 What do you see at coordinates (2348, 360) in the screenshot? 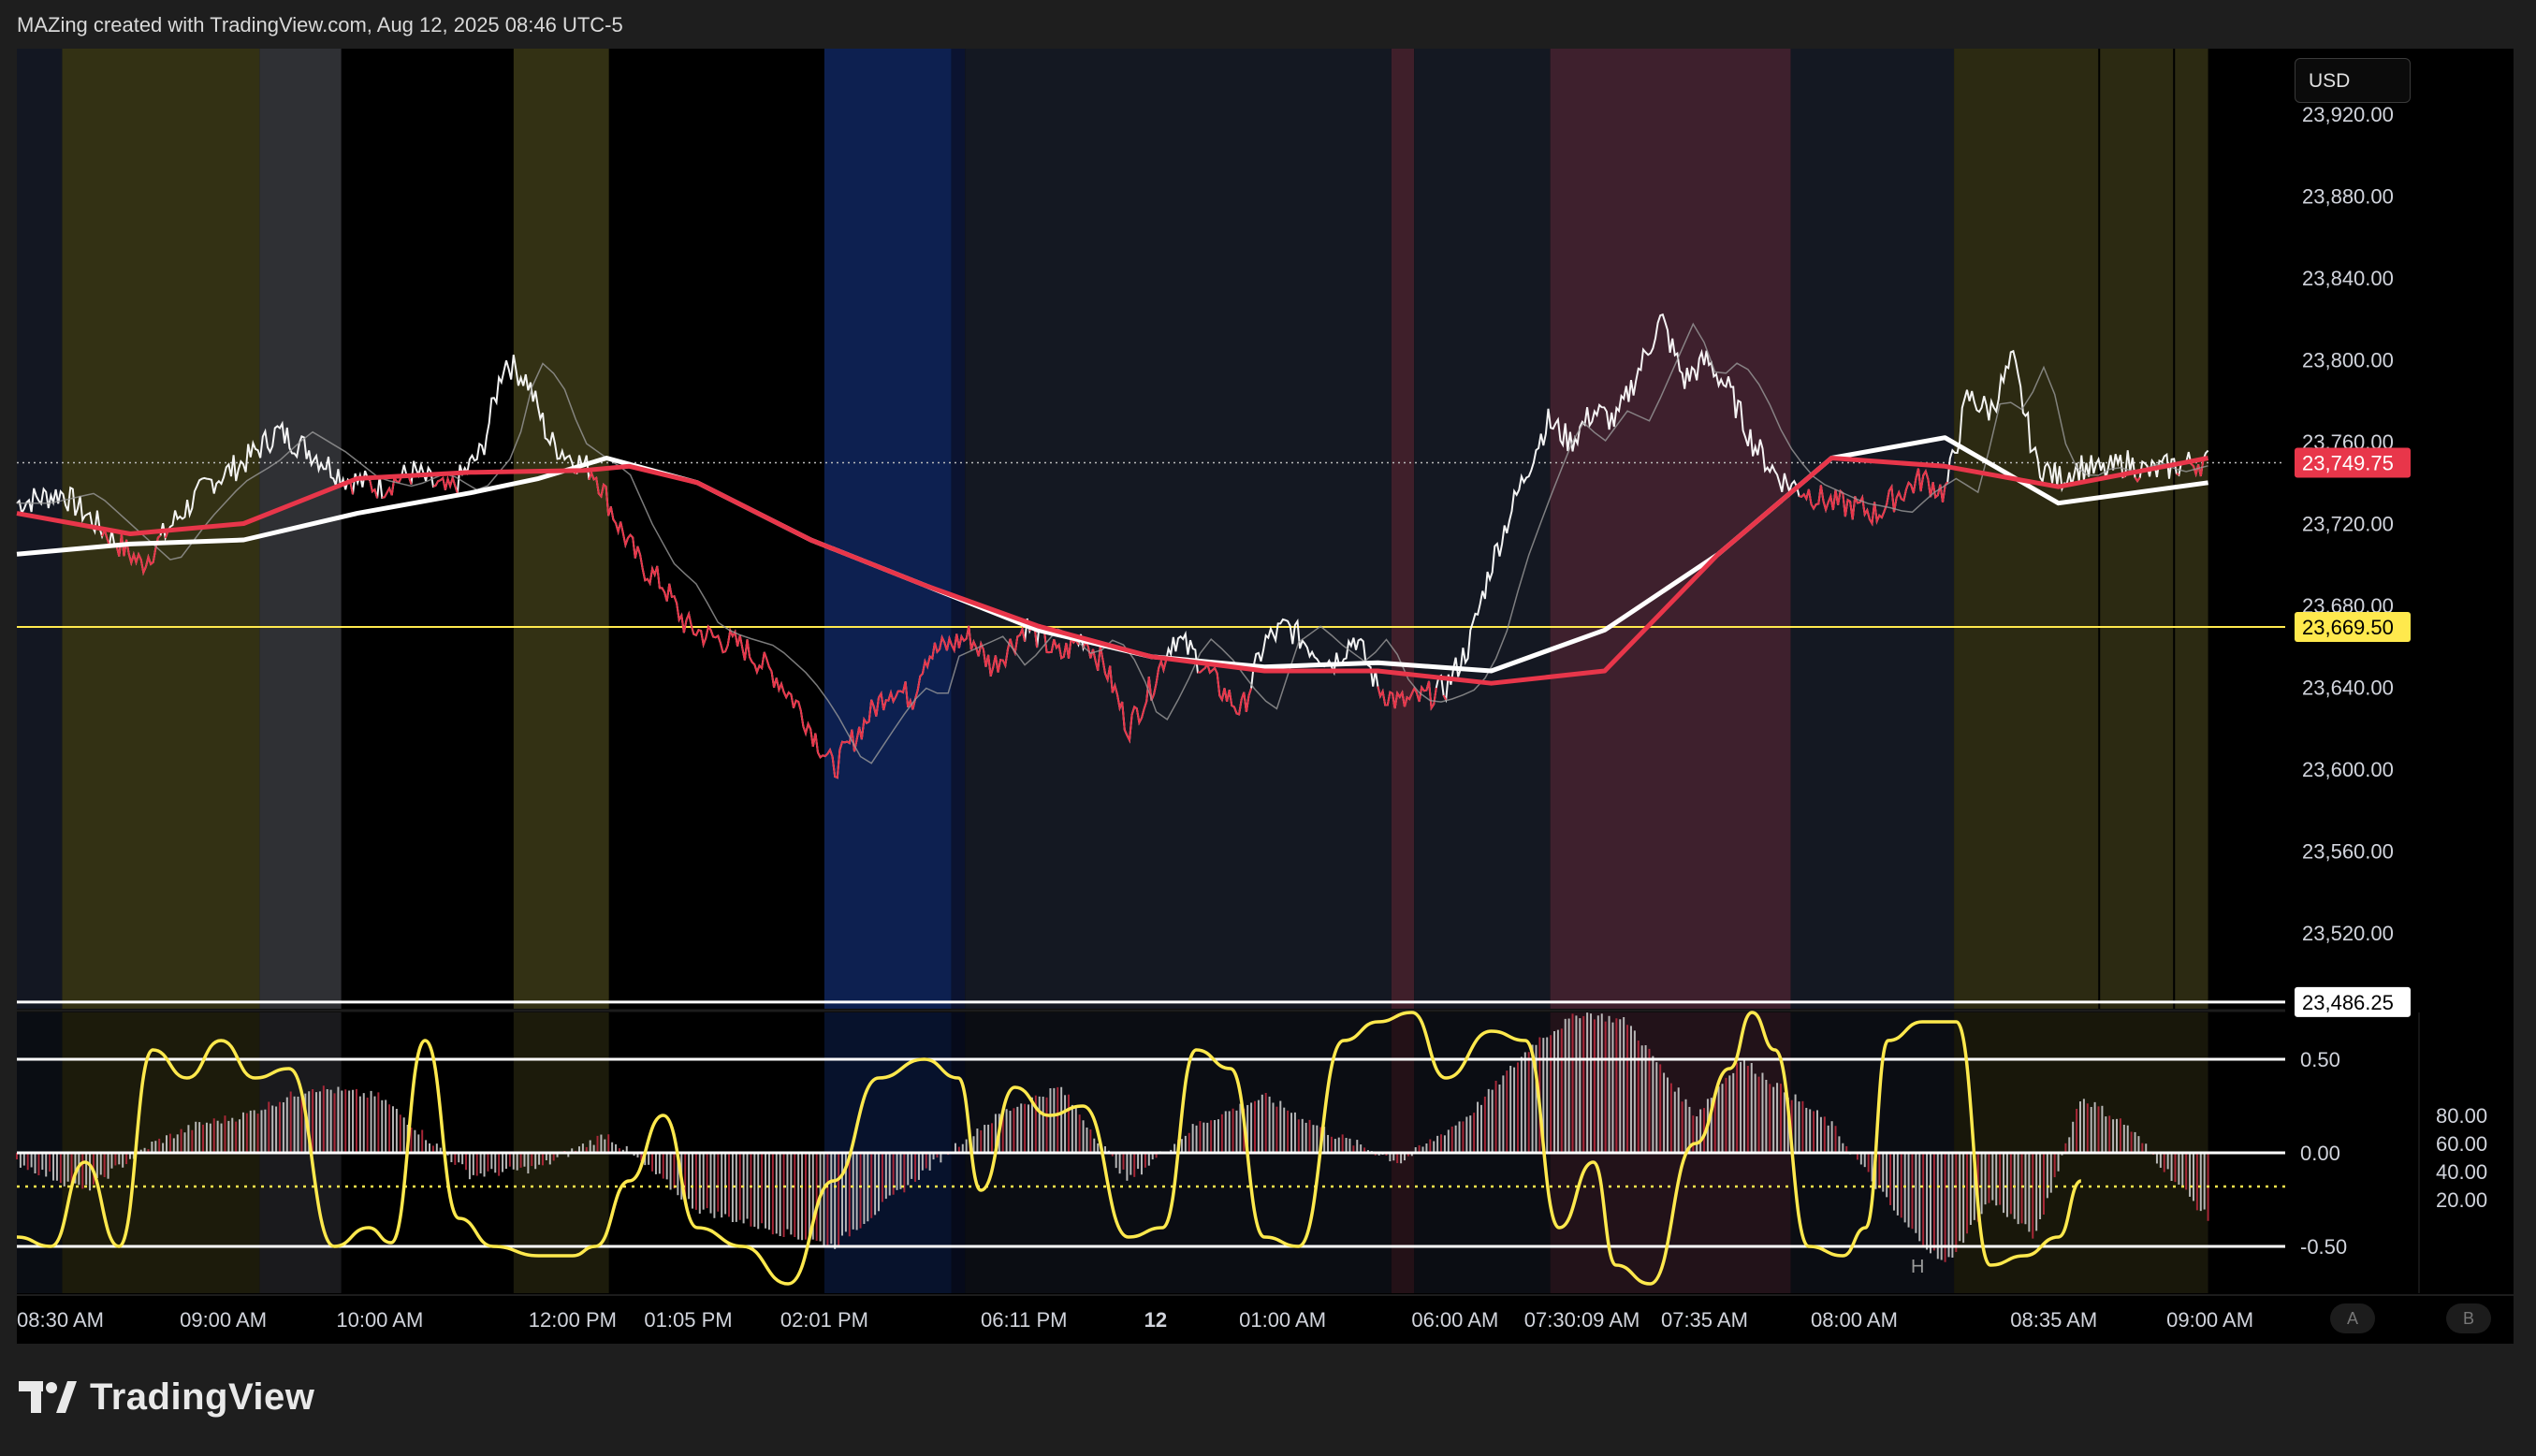
I see `price-tick-label: 23,800.00` at bounding box center [2348, 360].